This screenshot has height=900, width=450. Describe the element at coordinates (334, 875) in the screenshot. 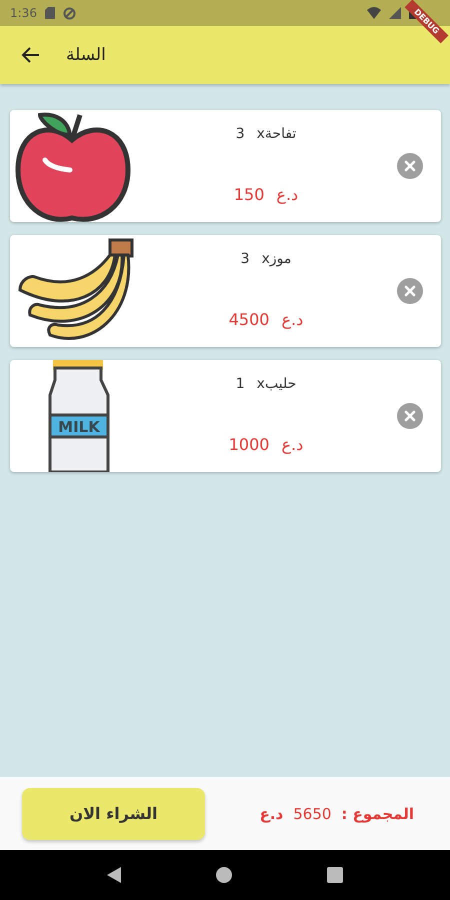

I see `recents-icon` at that location.